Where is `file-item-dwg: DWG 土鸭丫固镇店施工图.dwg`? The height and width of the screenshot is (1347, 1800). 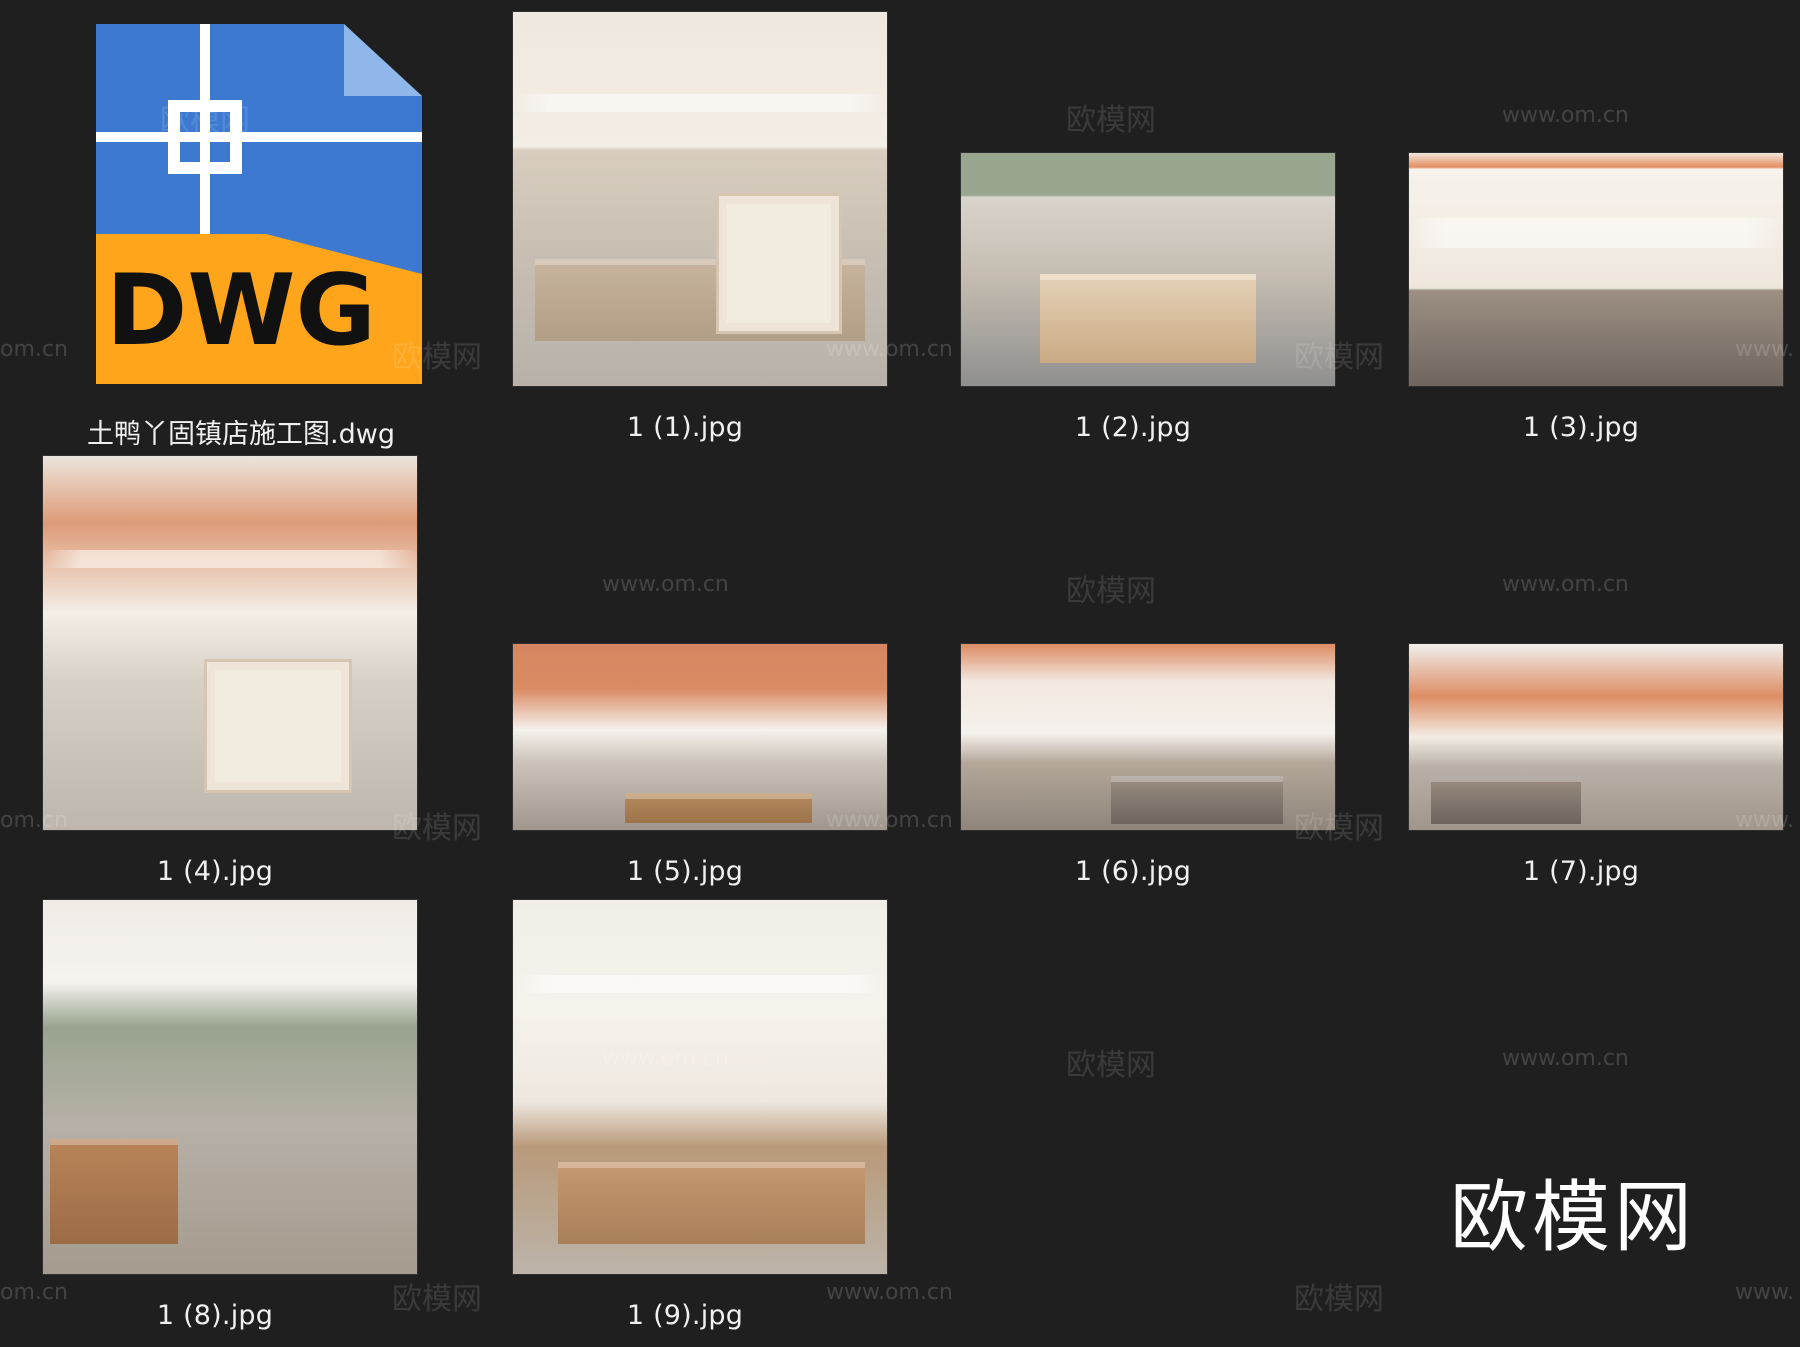 file-item-dwg: DWG 土鸭丫固镇店施工图.dwg is located at coordinates (241, 231).